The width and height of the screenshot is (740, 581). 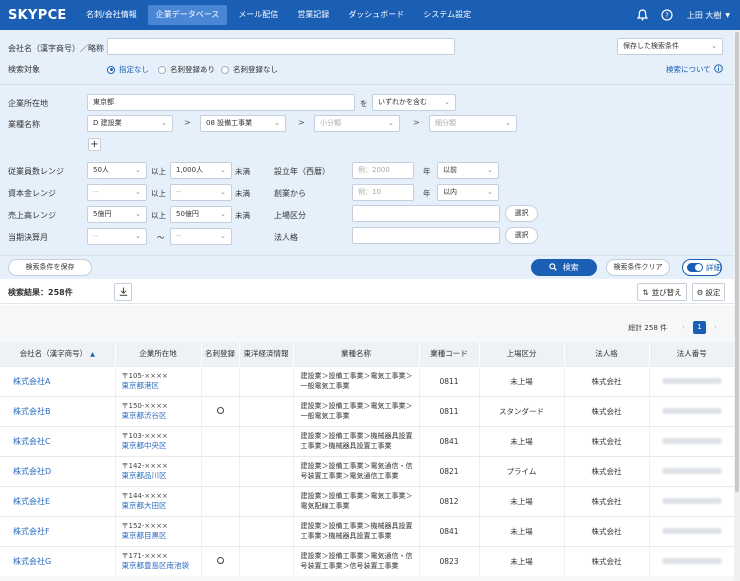 What do you see at coordinates (521, 213) in the screenshot?
I see `listing-select-button: 選択` at bounding box center [521, 213].